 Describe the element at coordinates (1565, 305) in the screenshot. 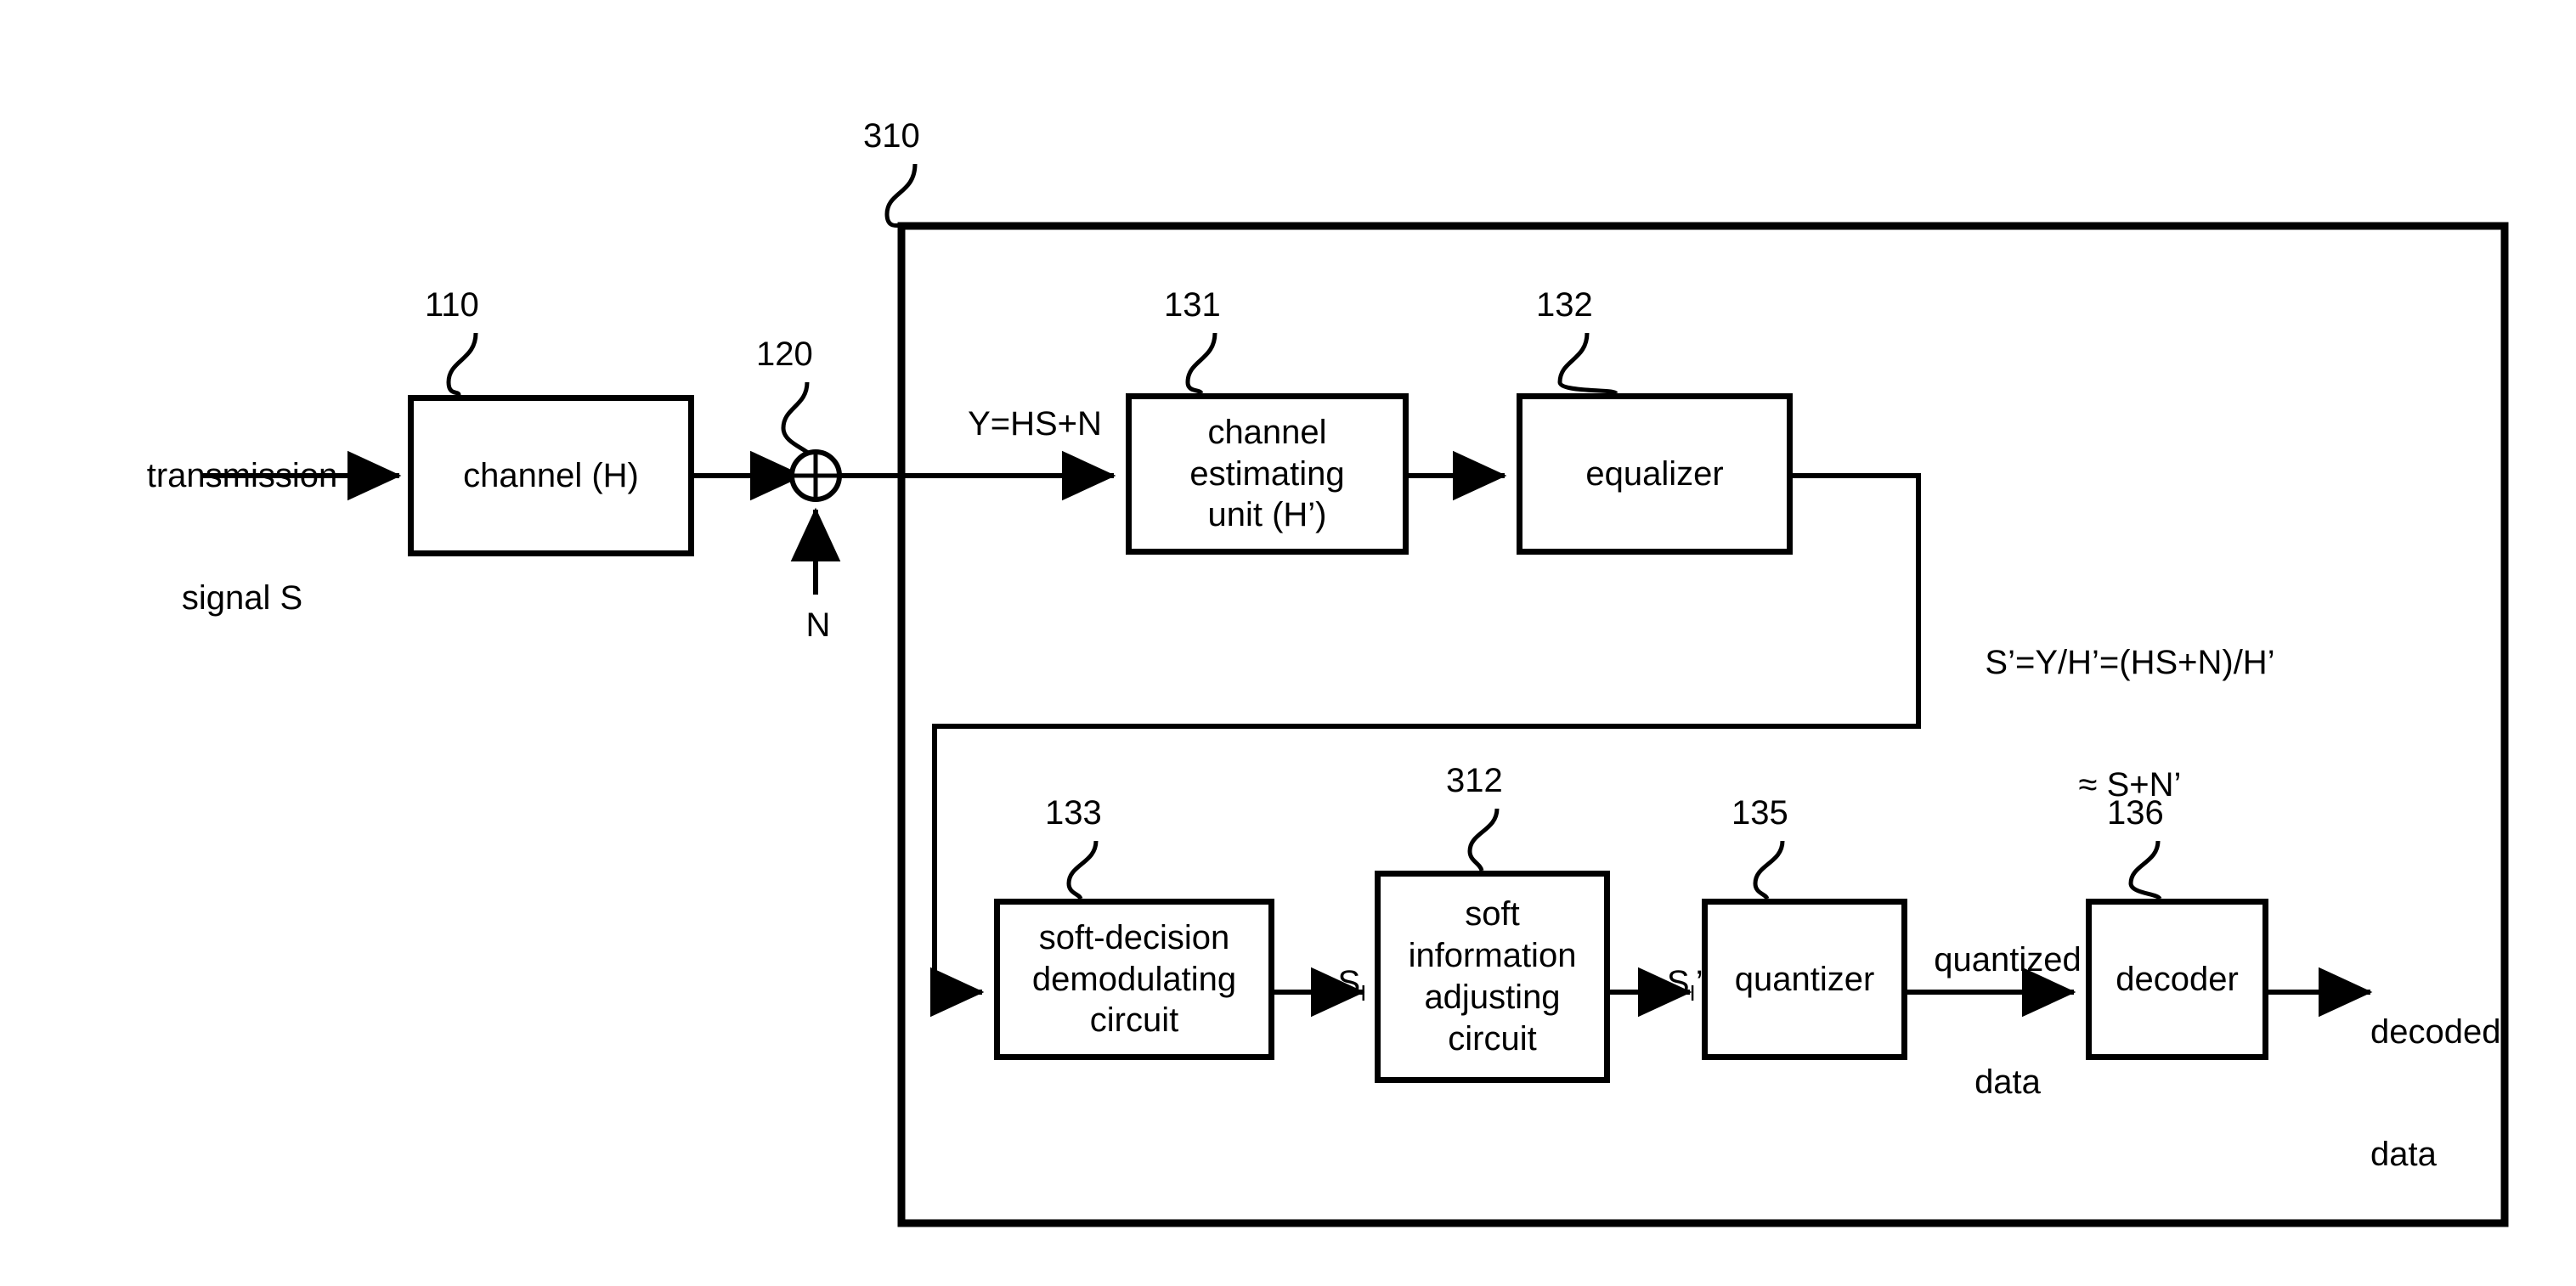

I see `ref-132: 132` at that location.